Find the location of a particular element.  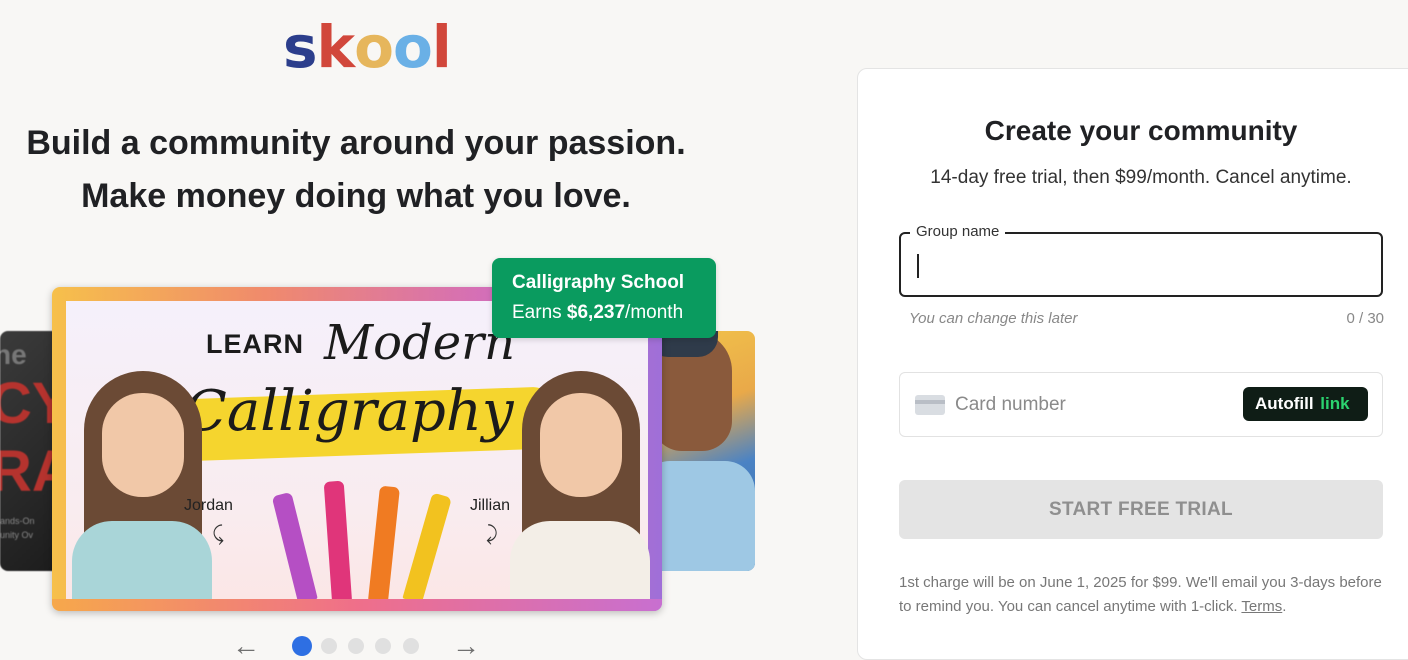

marker-yellow is located at coordinates (427, 548).